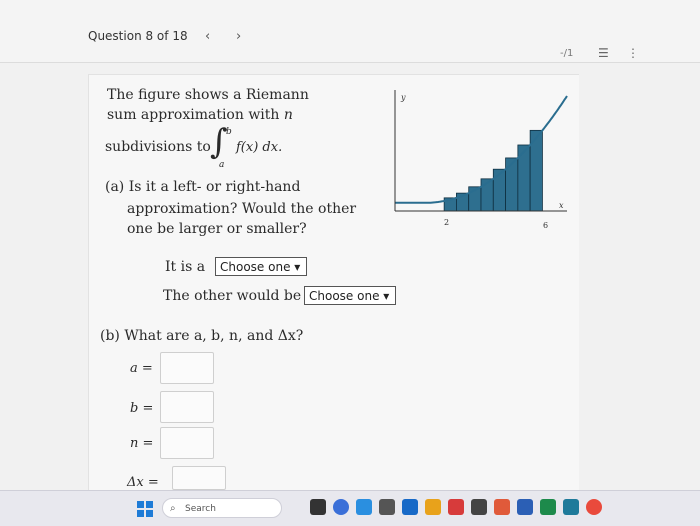 The image size is (700, 526). Describe the element at coordinates (456, 507) in the screenshot. I see `app-icon-red` at that location.